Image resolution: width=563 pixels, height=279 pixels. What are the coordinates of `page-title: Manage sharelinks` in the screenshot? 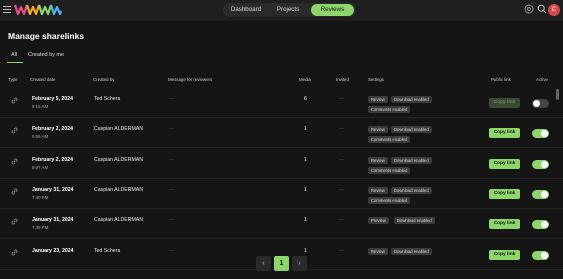 It's located at (46, 36).